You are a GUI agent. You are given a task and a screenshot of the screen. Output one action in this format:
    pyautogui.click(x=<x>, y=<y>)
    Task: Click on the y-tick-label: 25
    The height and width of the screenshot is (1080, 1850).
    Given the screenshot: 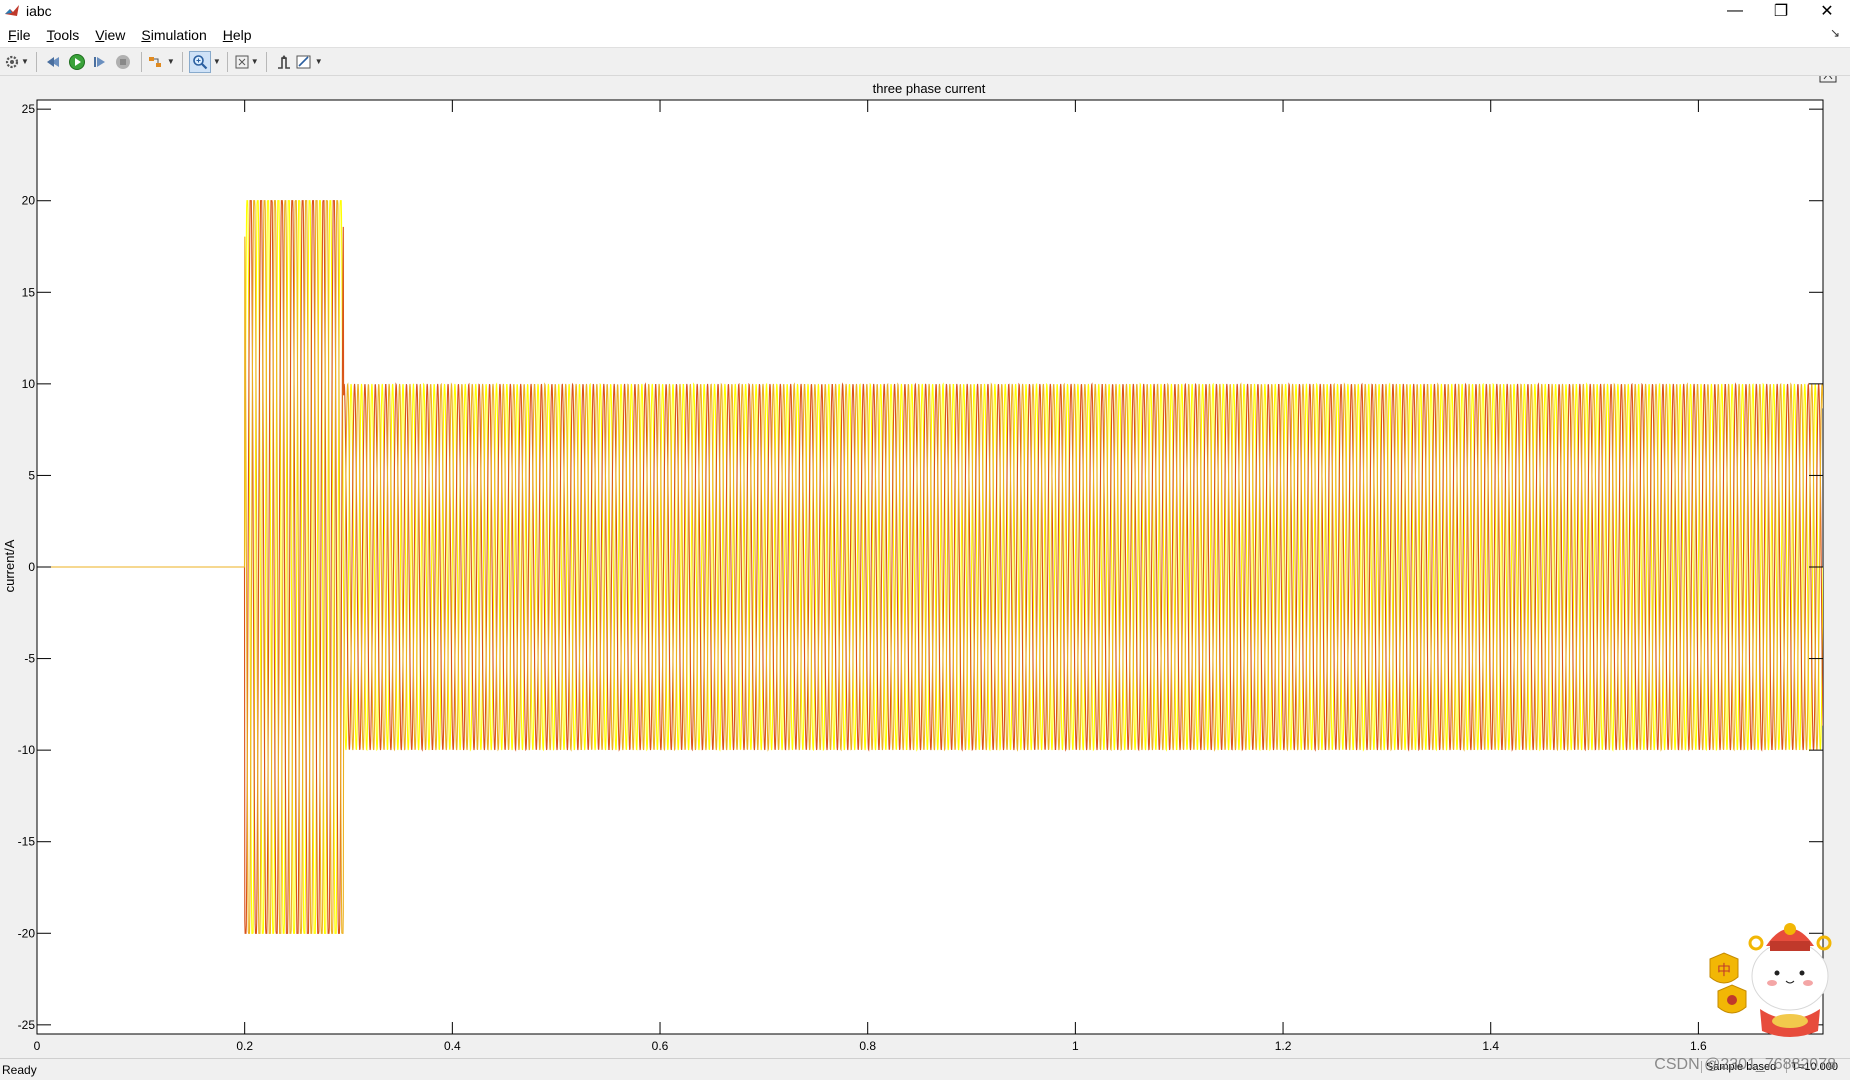 What is the action you would take?
    pyautogui.click(x=29, y=109)
    